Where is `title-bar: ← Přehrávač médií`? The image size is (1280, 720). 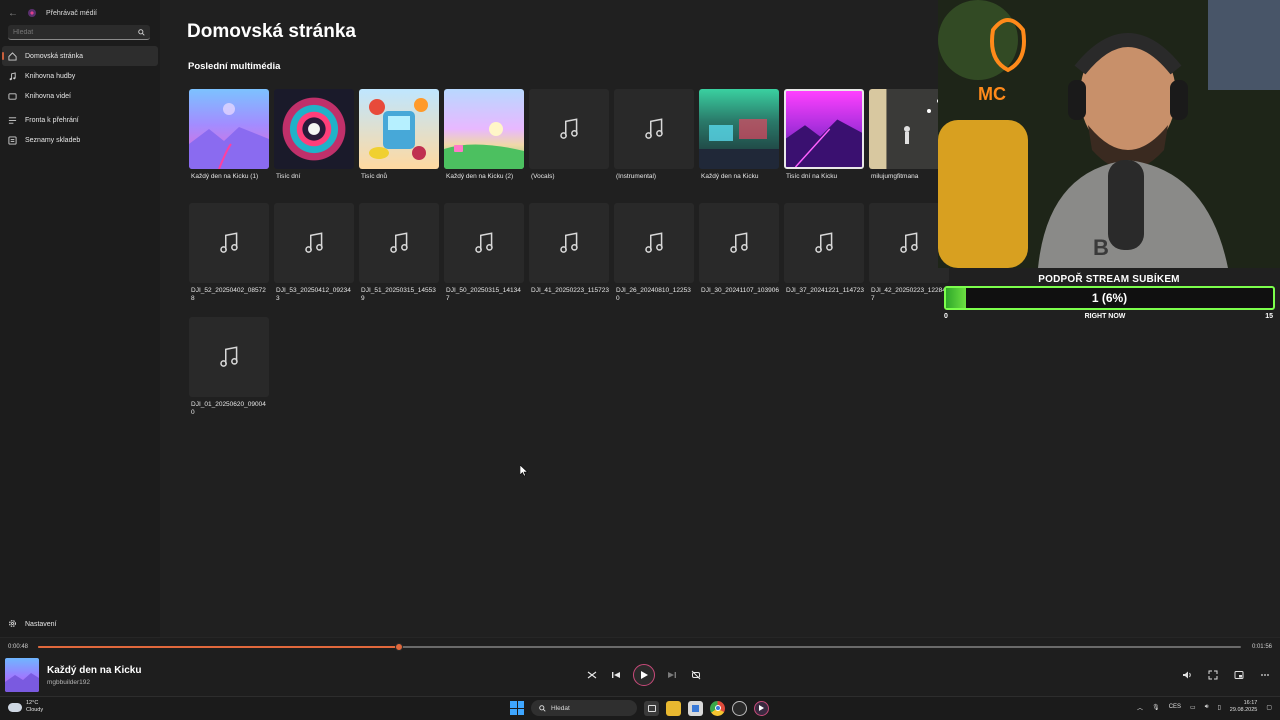 title-bar: ← Přehrávač médií is located at coordinates (52, 13).